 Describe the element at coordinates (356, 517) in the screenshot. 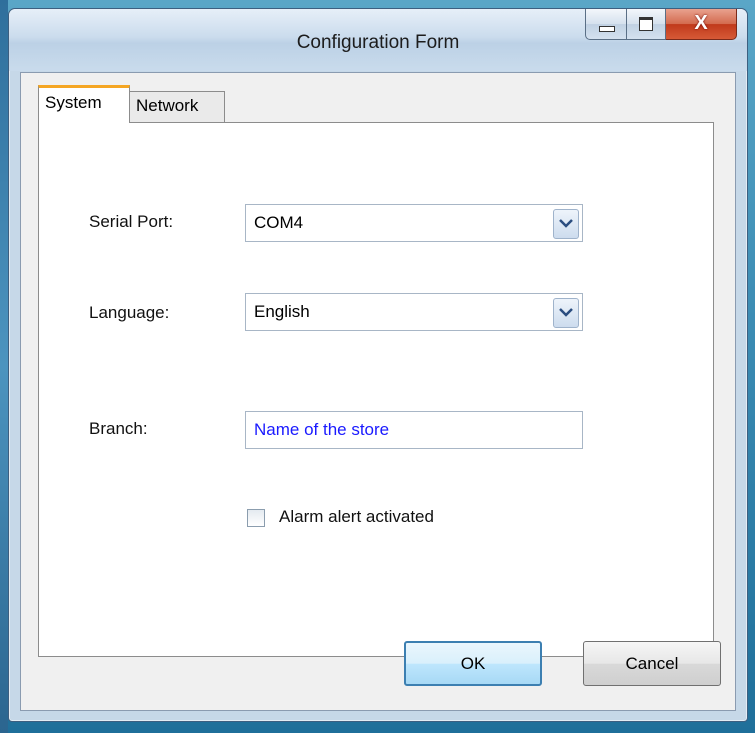

I see `alarm-alert-label: Alarm alert activated` at that location.